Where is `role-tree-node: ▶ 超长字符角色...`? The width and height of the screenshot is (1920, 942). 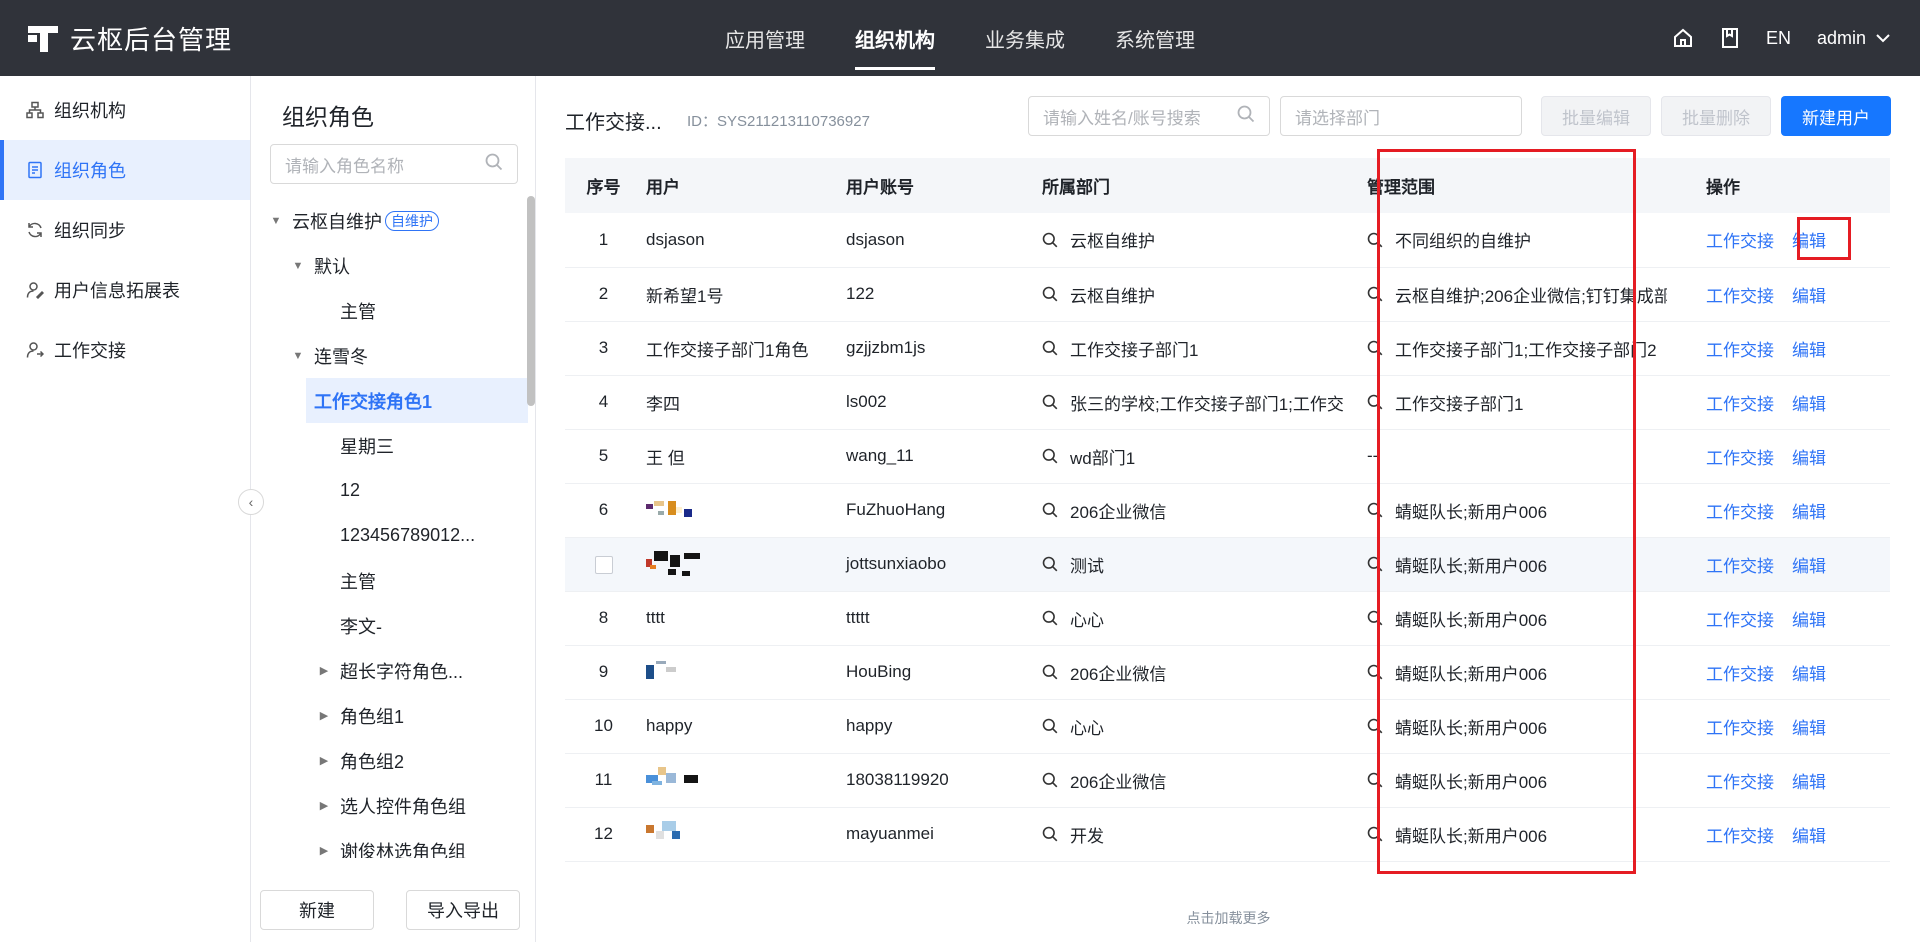 role-tree-node: ▶ 超长字符角色... is located at coordinates (397, 670).